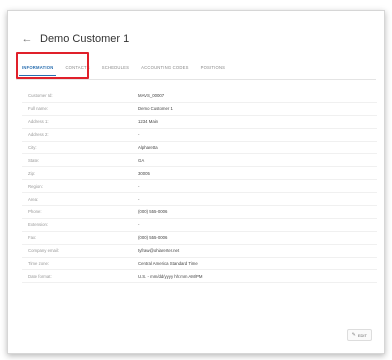  I want to click on field-label: Address 1:, so click(38, 122).